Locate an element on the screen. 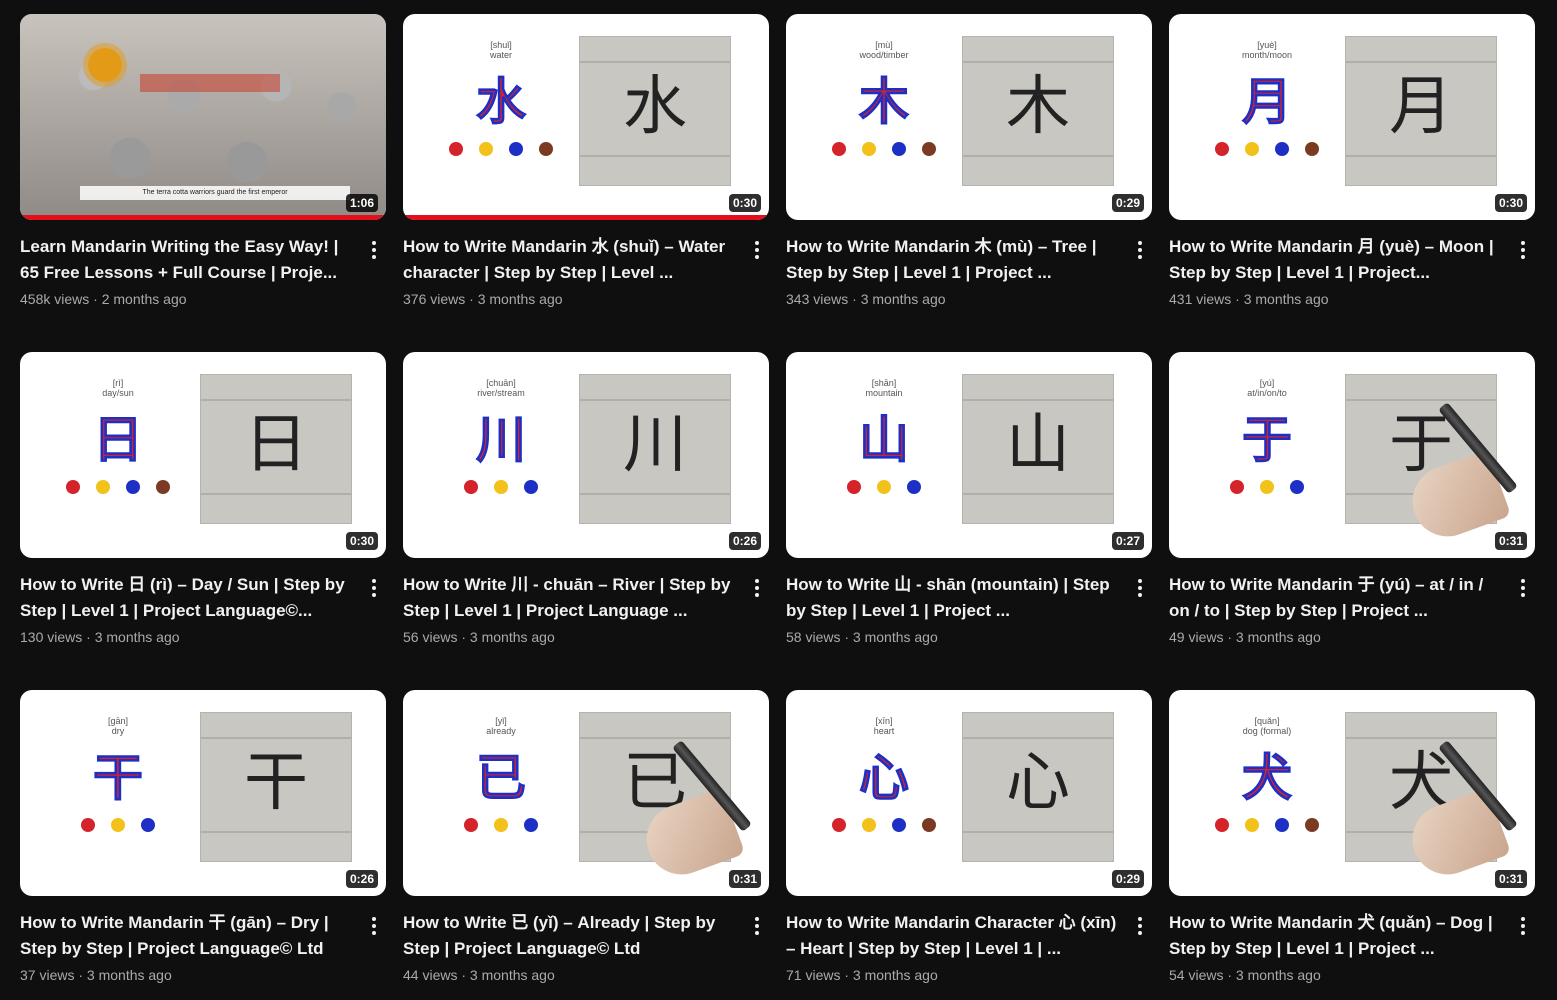 This screenshot has height=1000, width=1557. logo-sun-icon is located at coordinates (105, 65).